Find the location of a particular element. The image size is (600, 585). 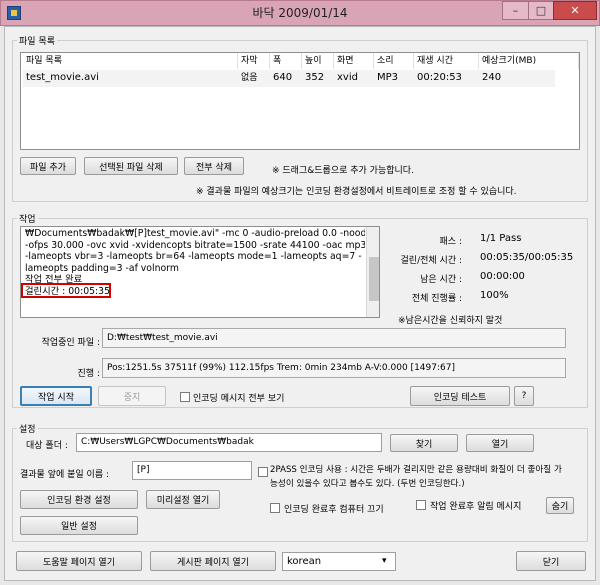

cell-width: 640 is located at coordinates (283, 77).